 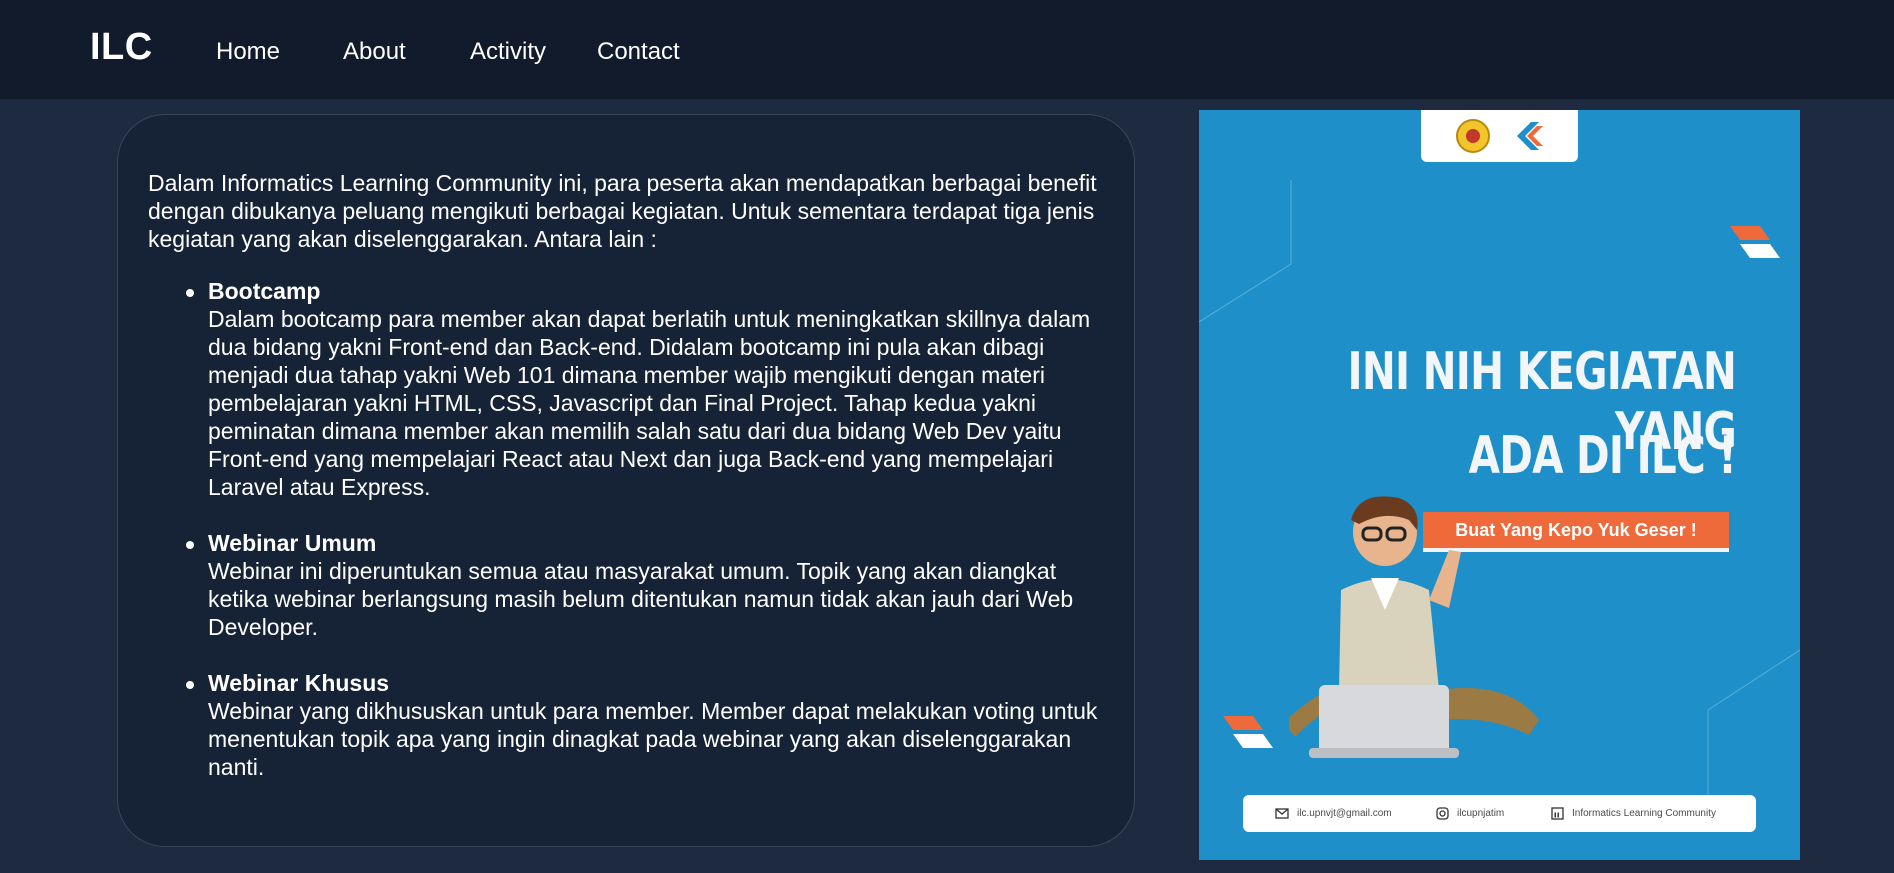 What do you see at coordinates (1414, 627) in the screenshot?
I see `character-illustration` at bounding box center [1414, 627].